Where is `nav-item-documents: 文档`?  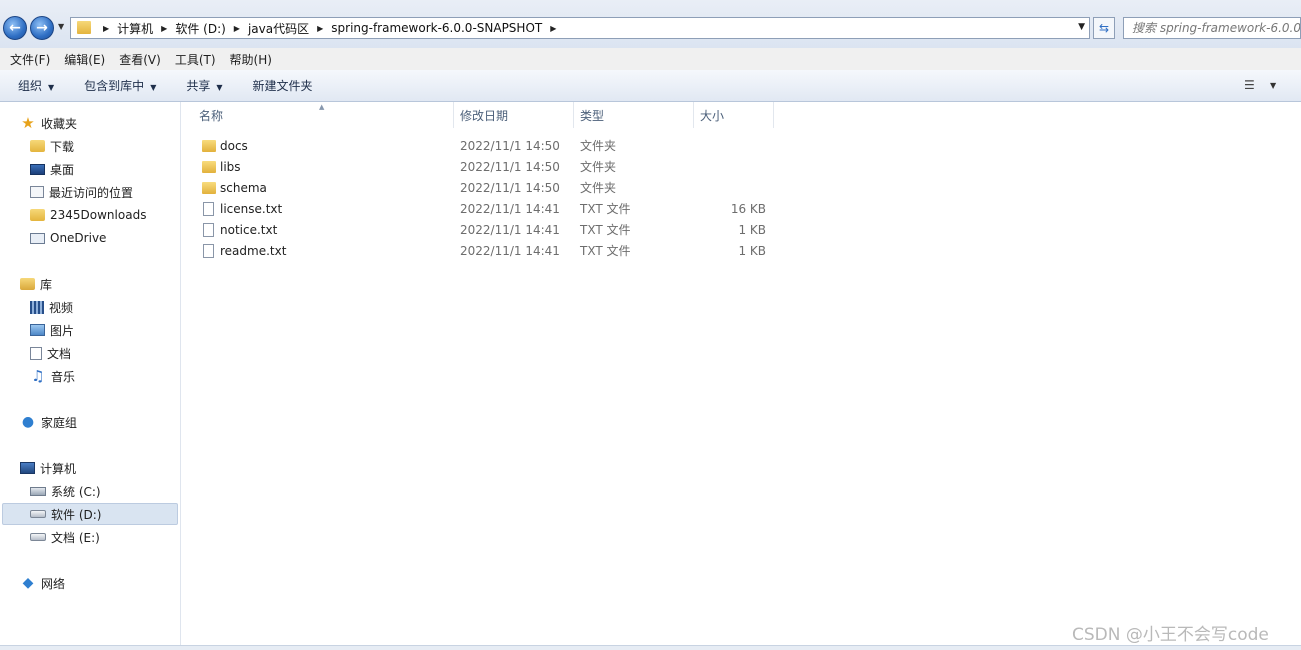 nav-item-documents: 文档 is located at coordinates (50, 353).